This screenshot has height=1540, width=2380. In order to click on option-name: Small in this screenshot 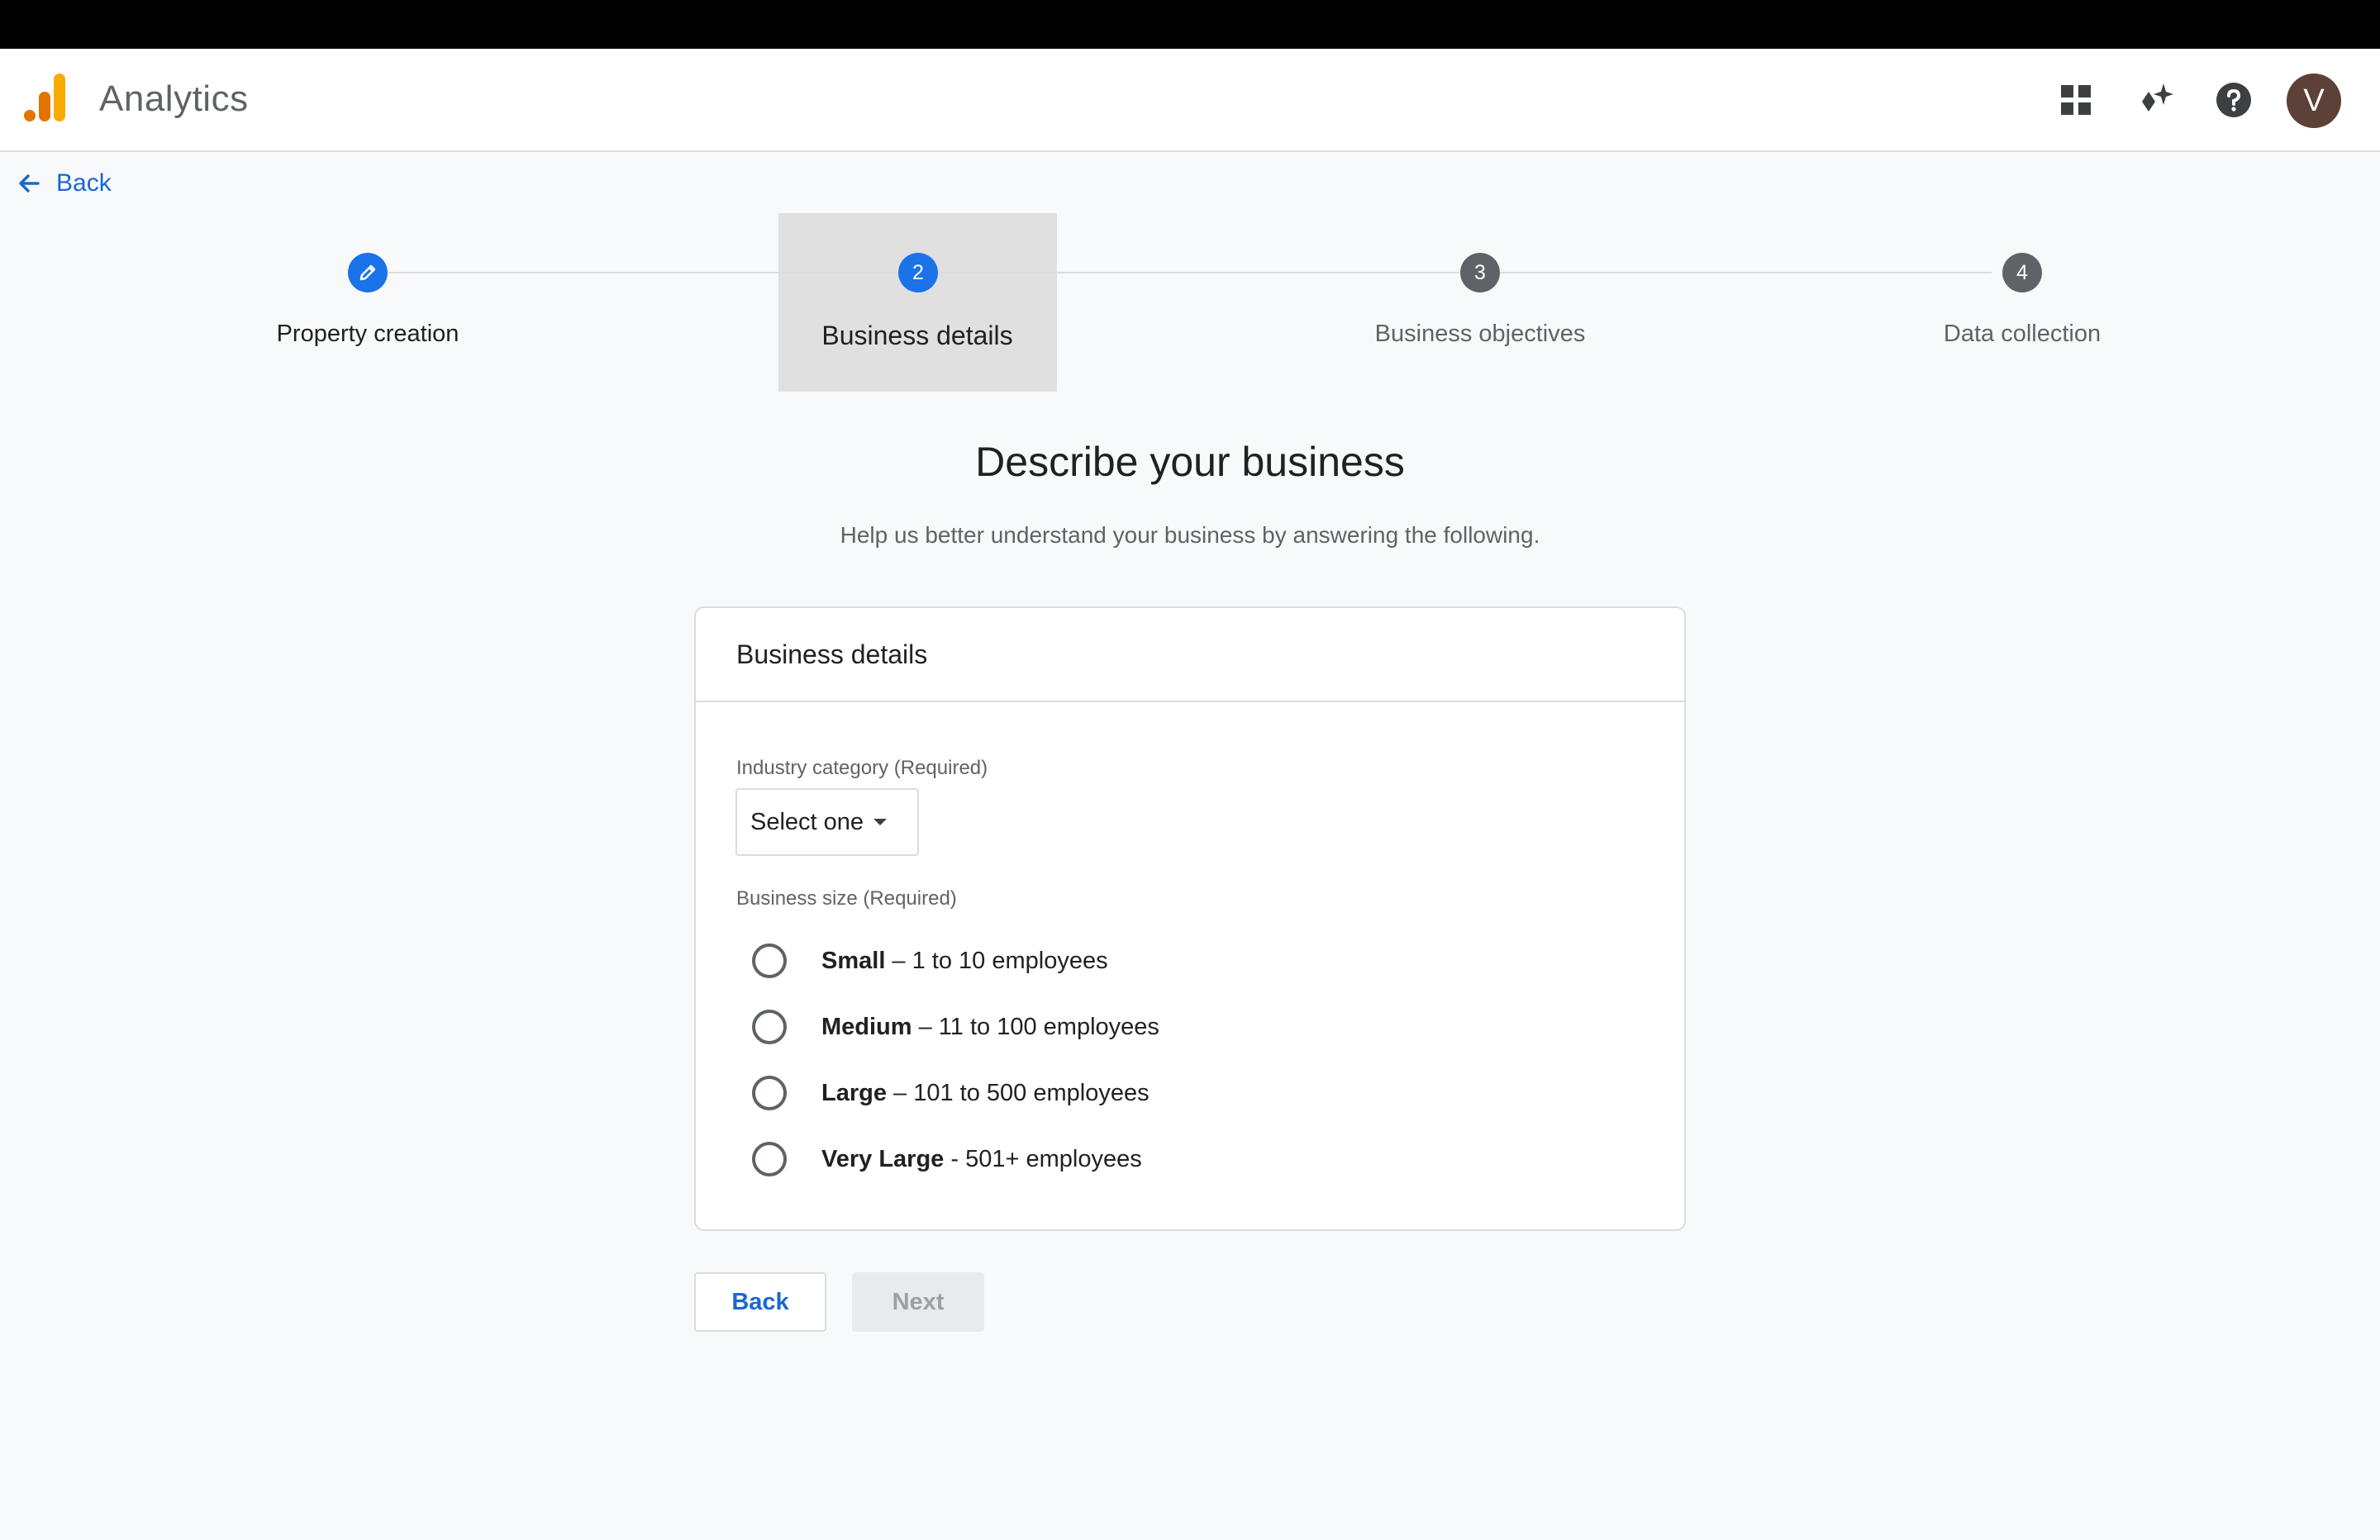, I will do `click(853, 961)`.